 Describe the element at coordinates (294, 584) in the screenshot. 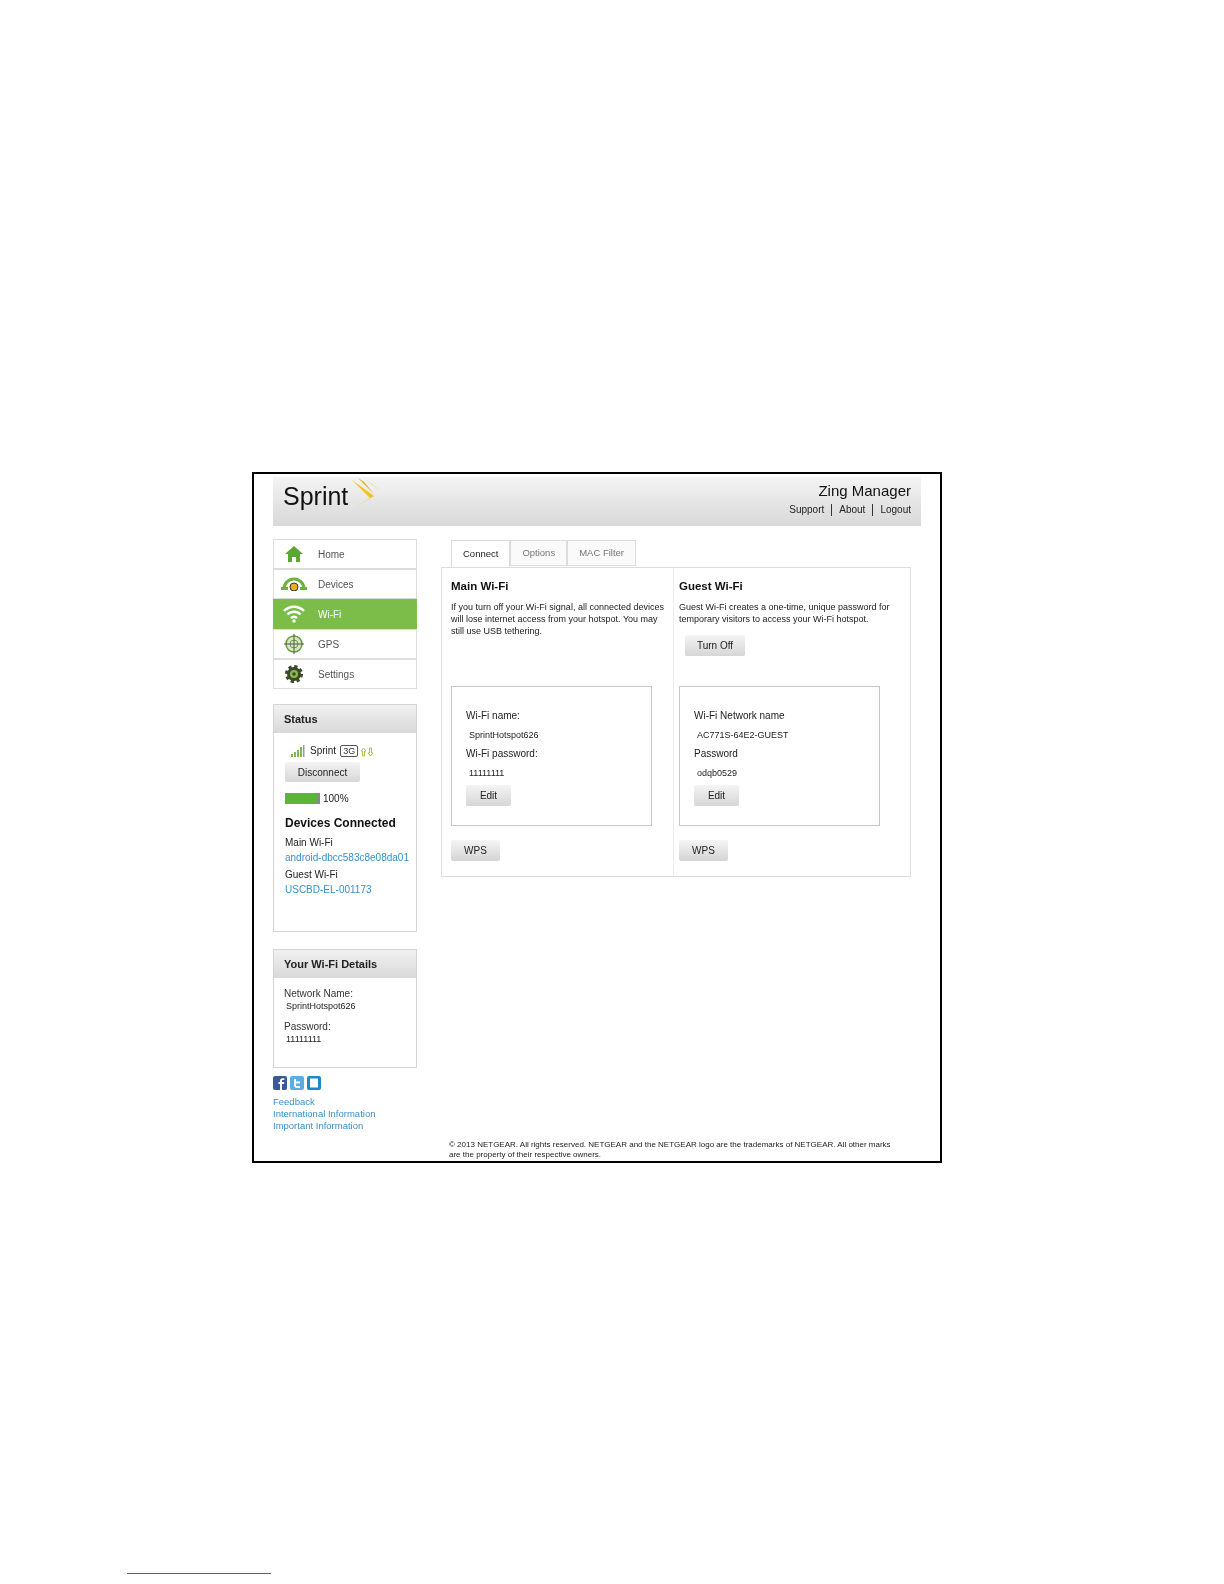

I see `gauge-icon` at that location.